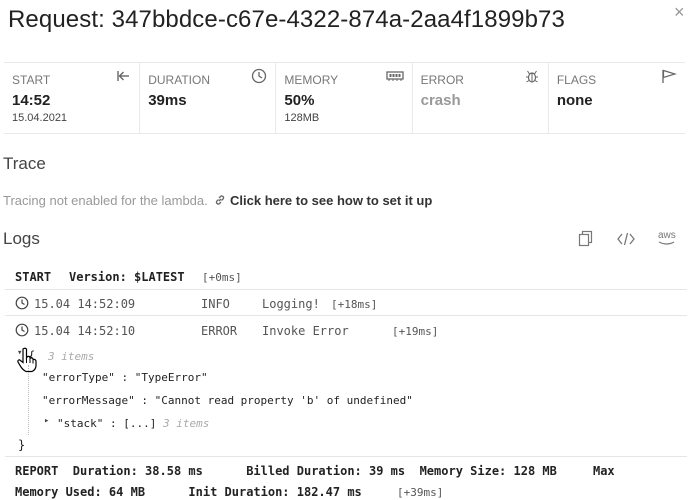 This screenshot has width=695, height=500. Describe the element at coordinates (219, 331) in the screenshot. I see `log-level: ERROR` at that location.